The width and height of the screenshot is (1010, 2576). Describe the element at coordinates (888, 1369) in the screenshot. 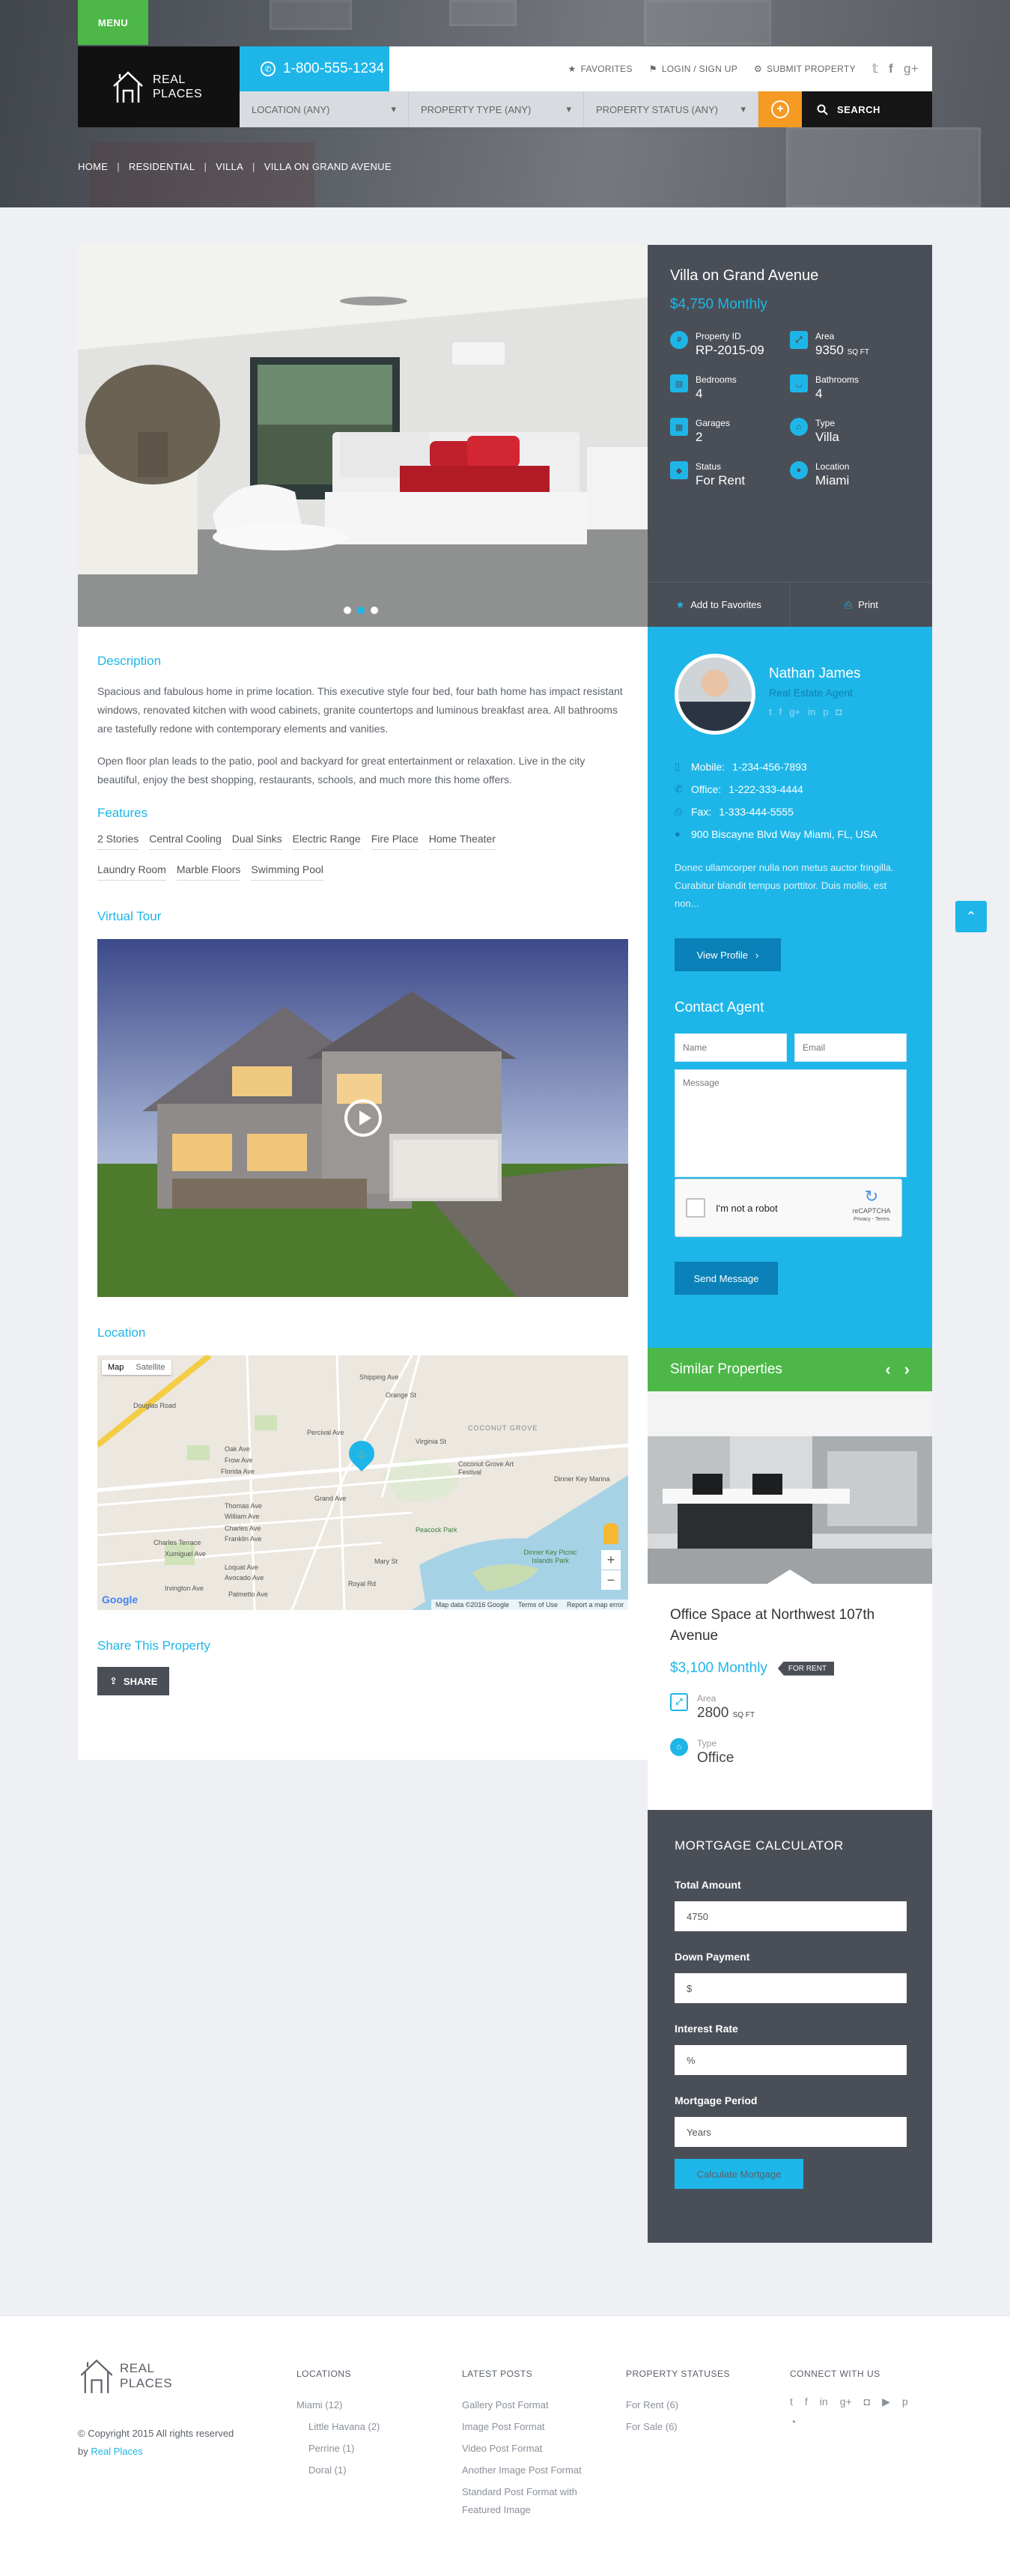

I see `chevron-left-icon: ‹` at that location.